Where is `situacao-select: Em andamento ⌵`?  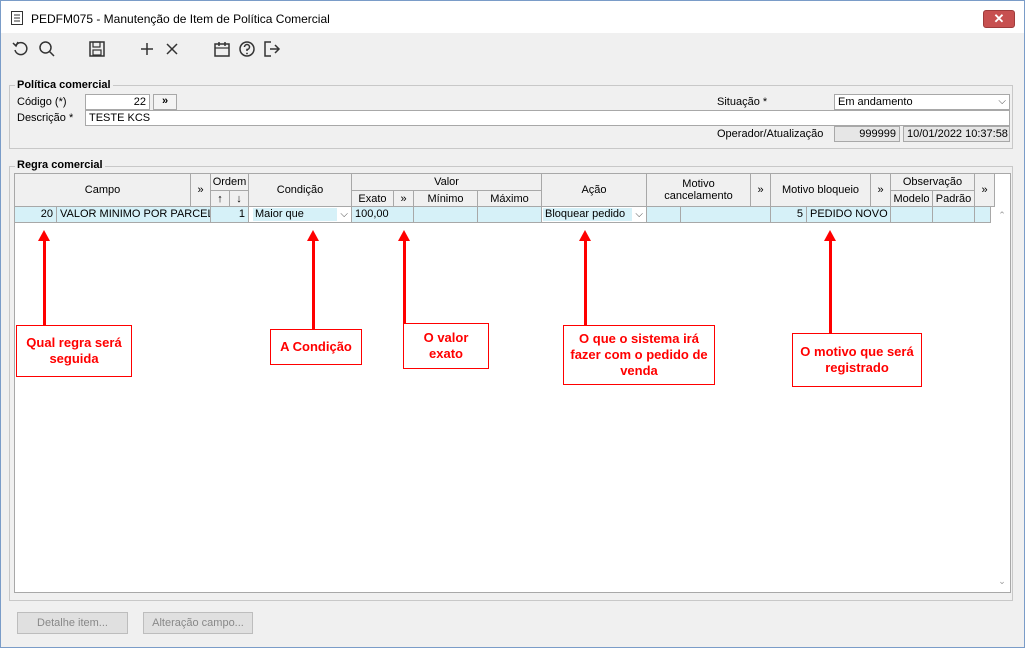
situacao-select: Em andamento ⌵ is located at coordinates (922, 102).